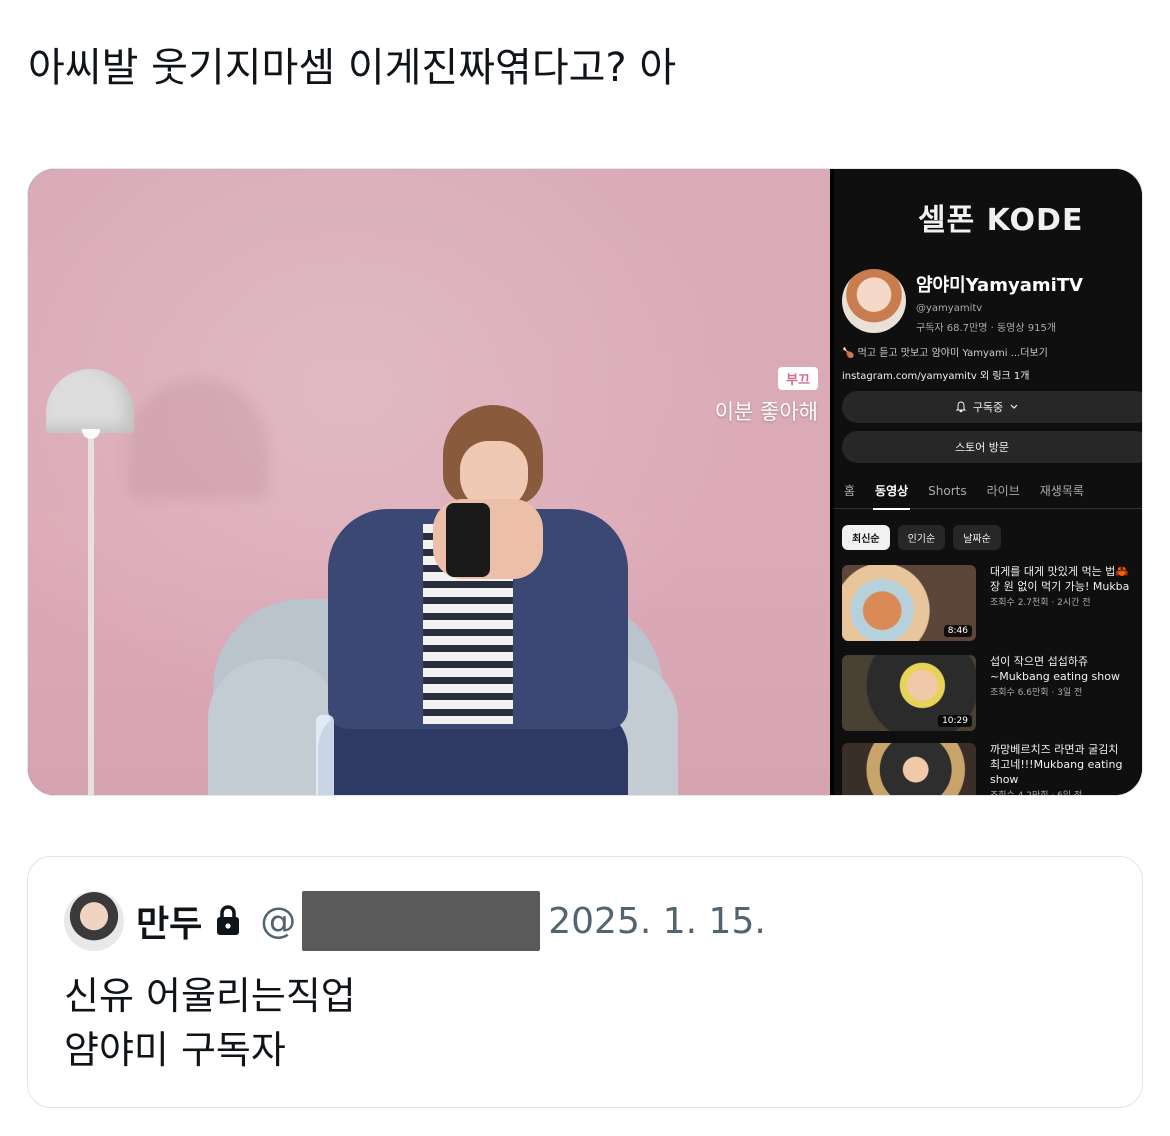 The image size is (1170, 1136). What do you see at coordinates (278, 921) in the screenshot?
I see `author-handle: @` at bounding box center [278, 921].